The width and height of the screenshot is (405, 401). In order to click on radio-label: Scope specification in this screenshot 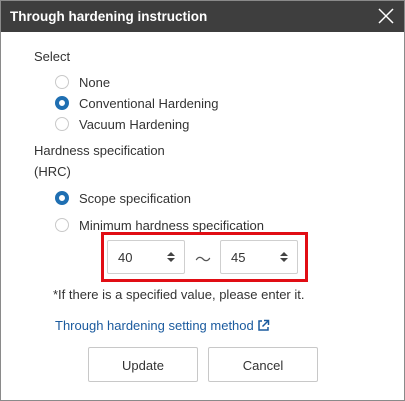, I will do `click(135, 198)`.